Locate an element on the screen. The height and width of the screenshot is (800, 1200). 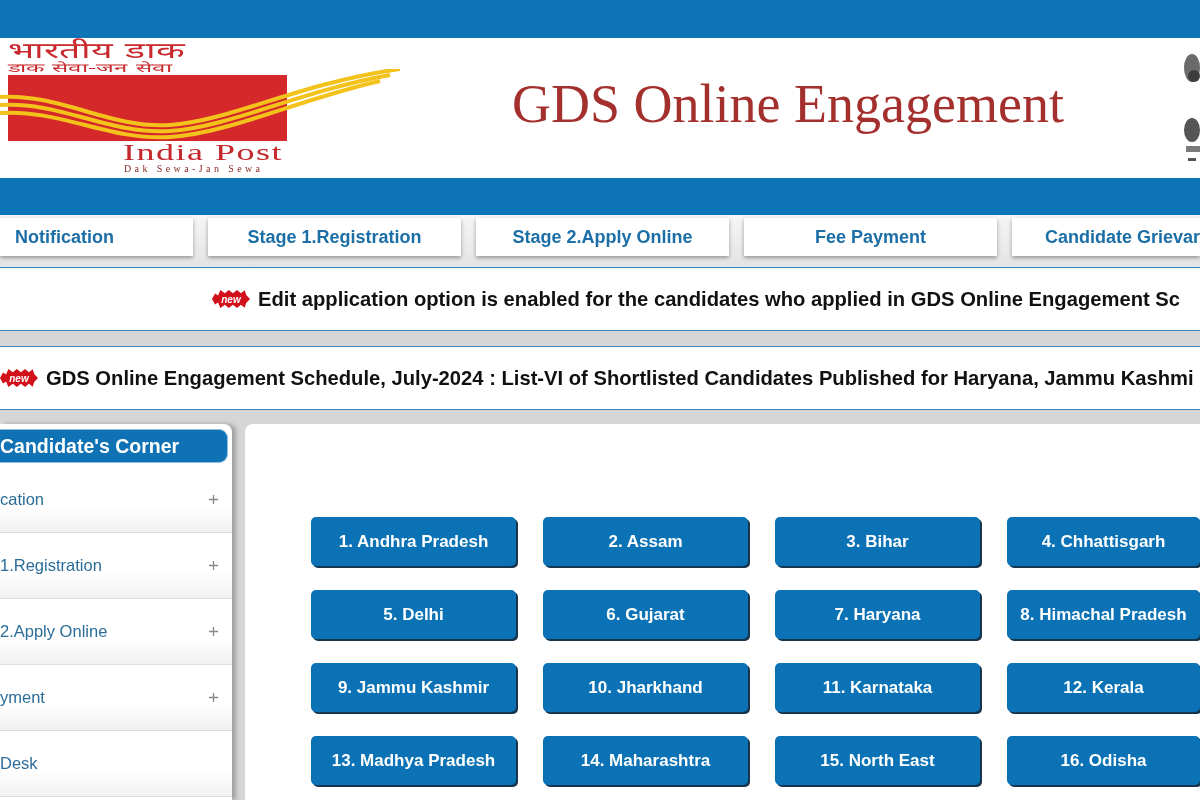
sidebar-item-label: Desk is located at coordinates (19, 763).